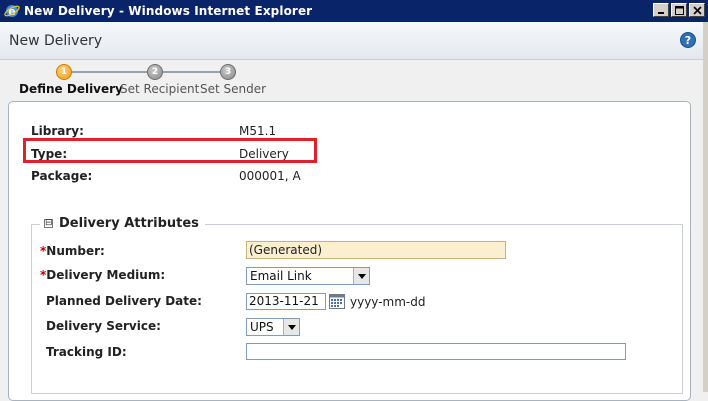  I want to click on delivery-service-select: UPS, so click(273, 327).